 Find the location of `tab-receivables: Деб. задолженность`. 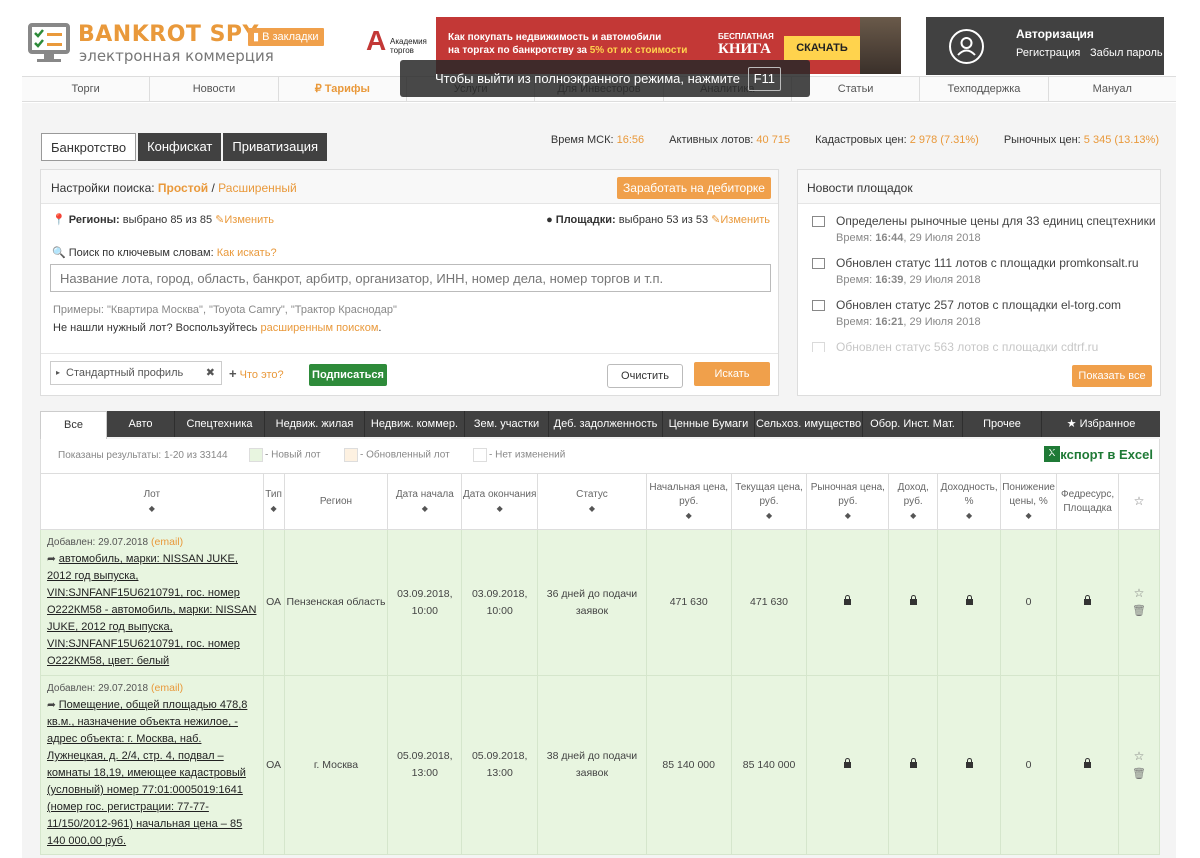

tab-receivables: Деб. задолженность is located at coordinates (606, 424).